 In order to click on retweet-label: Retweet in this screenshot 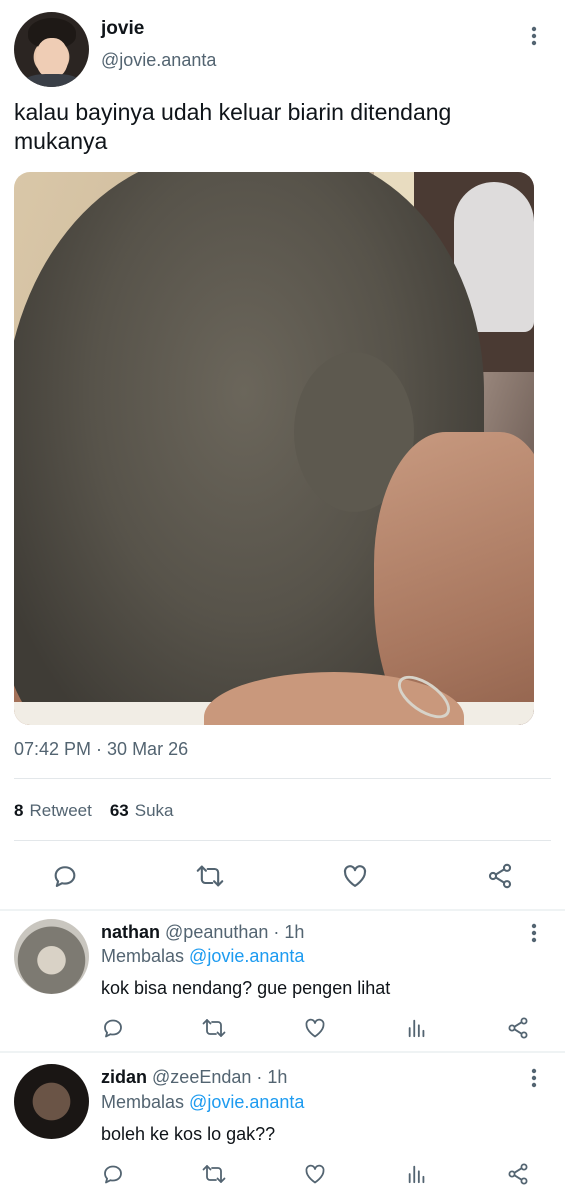, I will do `click(60, 810)`.